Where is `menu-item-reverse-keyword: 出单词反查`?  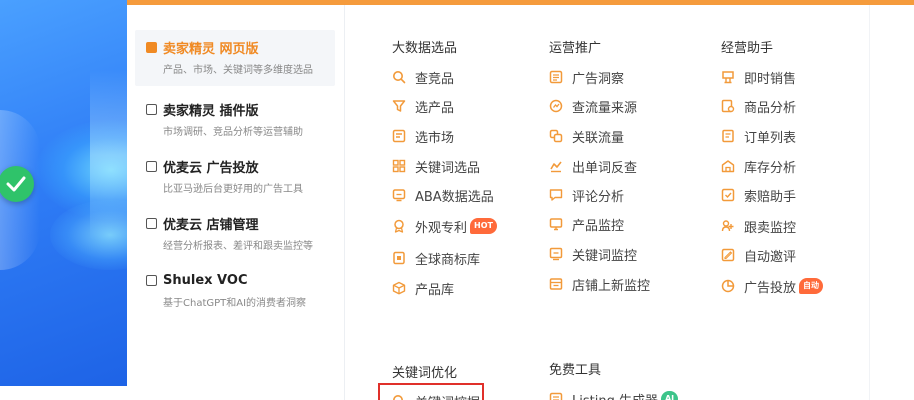 menu-item-reverse-keyword: 出单词反查 is located at coordinates (593, 166).